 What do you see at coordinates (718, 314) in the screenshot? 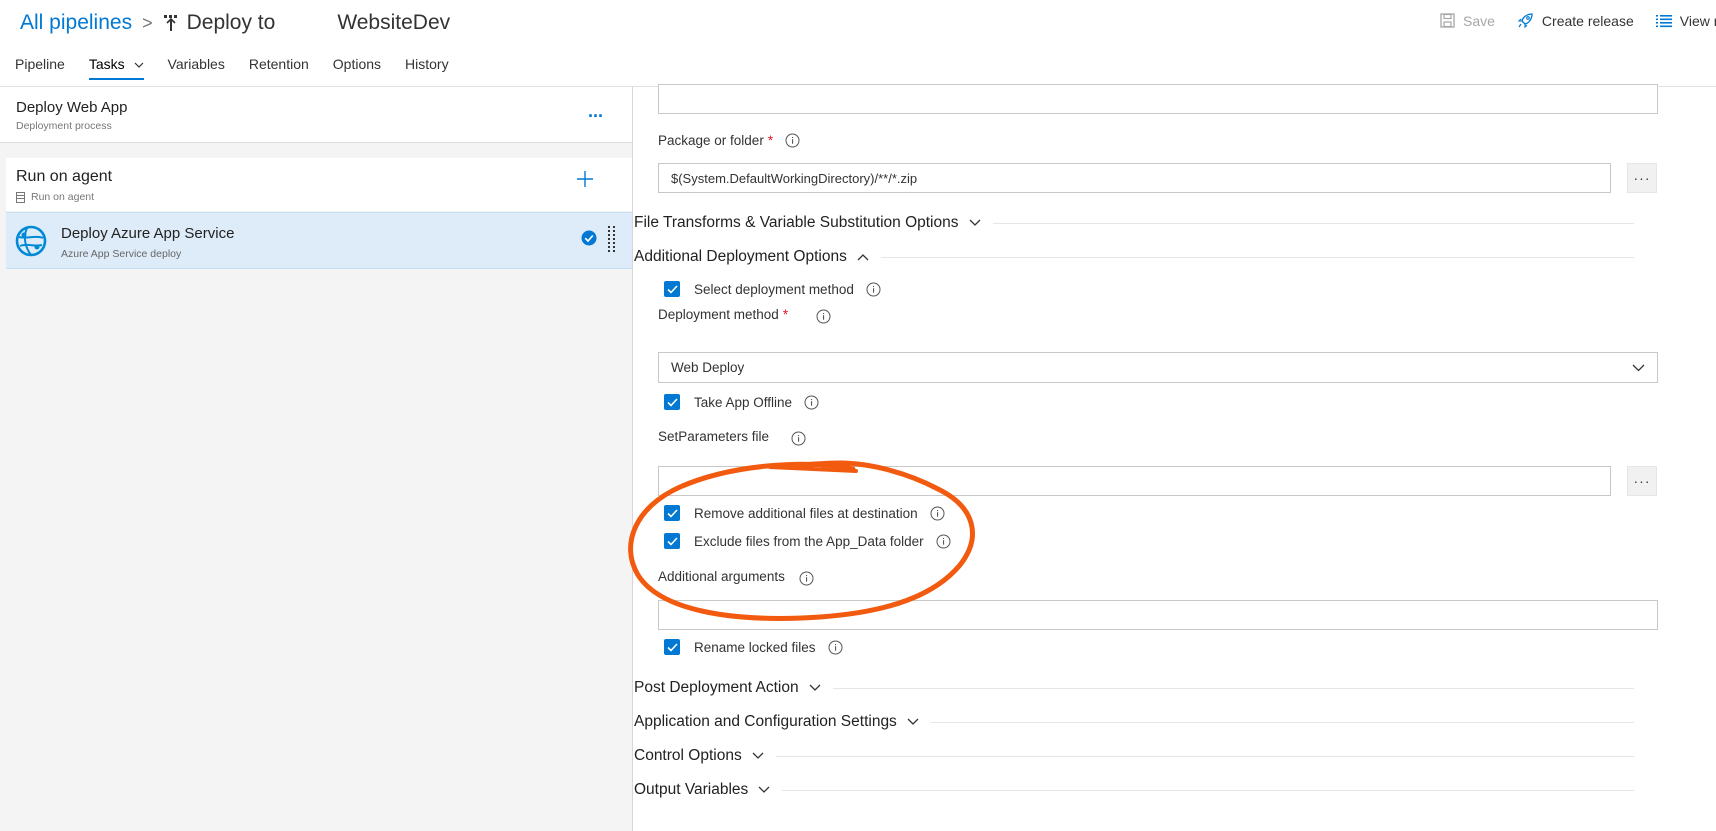
I see `deploy-method-label: Deployment method` at bounding box center [718, 314].